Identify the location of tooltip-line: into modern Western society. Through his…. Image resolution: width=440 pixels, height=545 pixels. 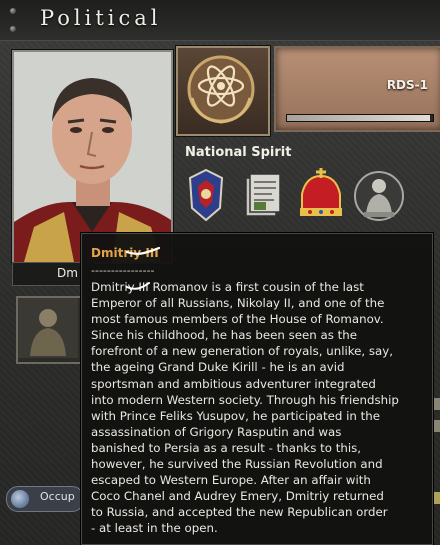
(245, 399).